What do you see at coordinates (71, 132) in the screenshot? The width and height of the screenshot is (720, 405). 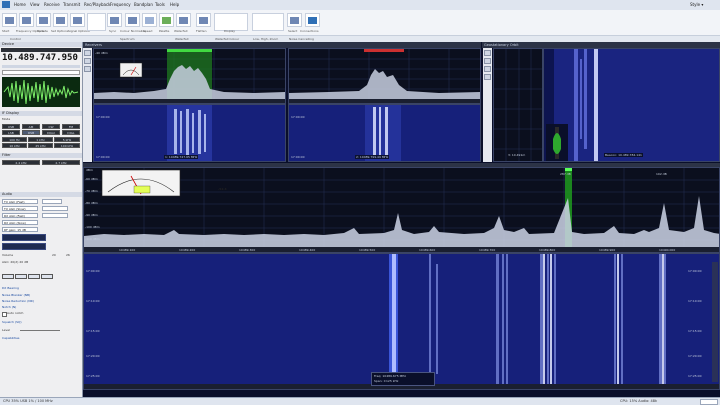 I see `mode-digl-button: DIGL` at bounding box center [71, 132].